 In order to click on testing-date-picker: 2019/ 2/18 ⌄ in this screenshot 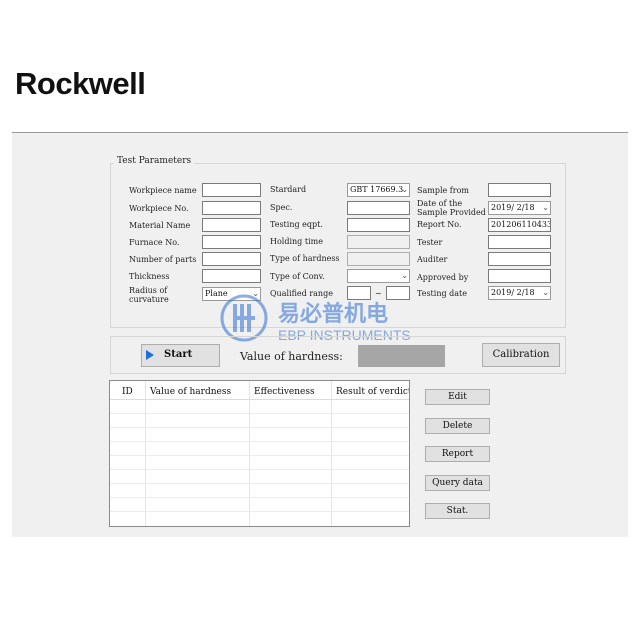, I will do `click(519, 293)`.